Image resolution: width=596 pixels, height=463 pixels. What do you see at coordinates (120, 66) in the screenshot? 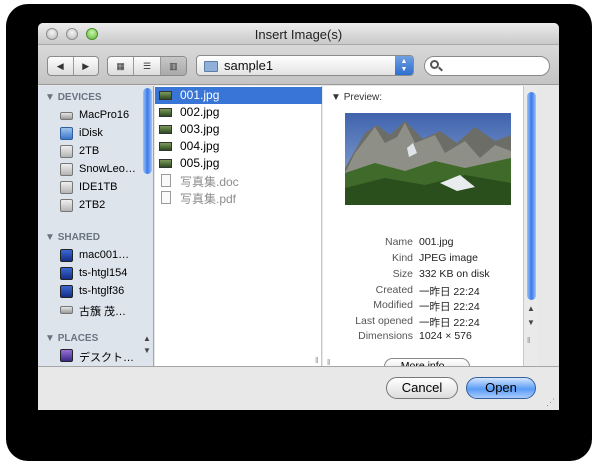
I see `icon-view-icon: ▦` at bounding box center [120, 66].